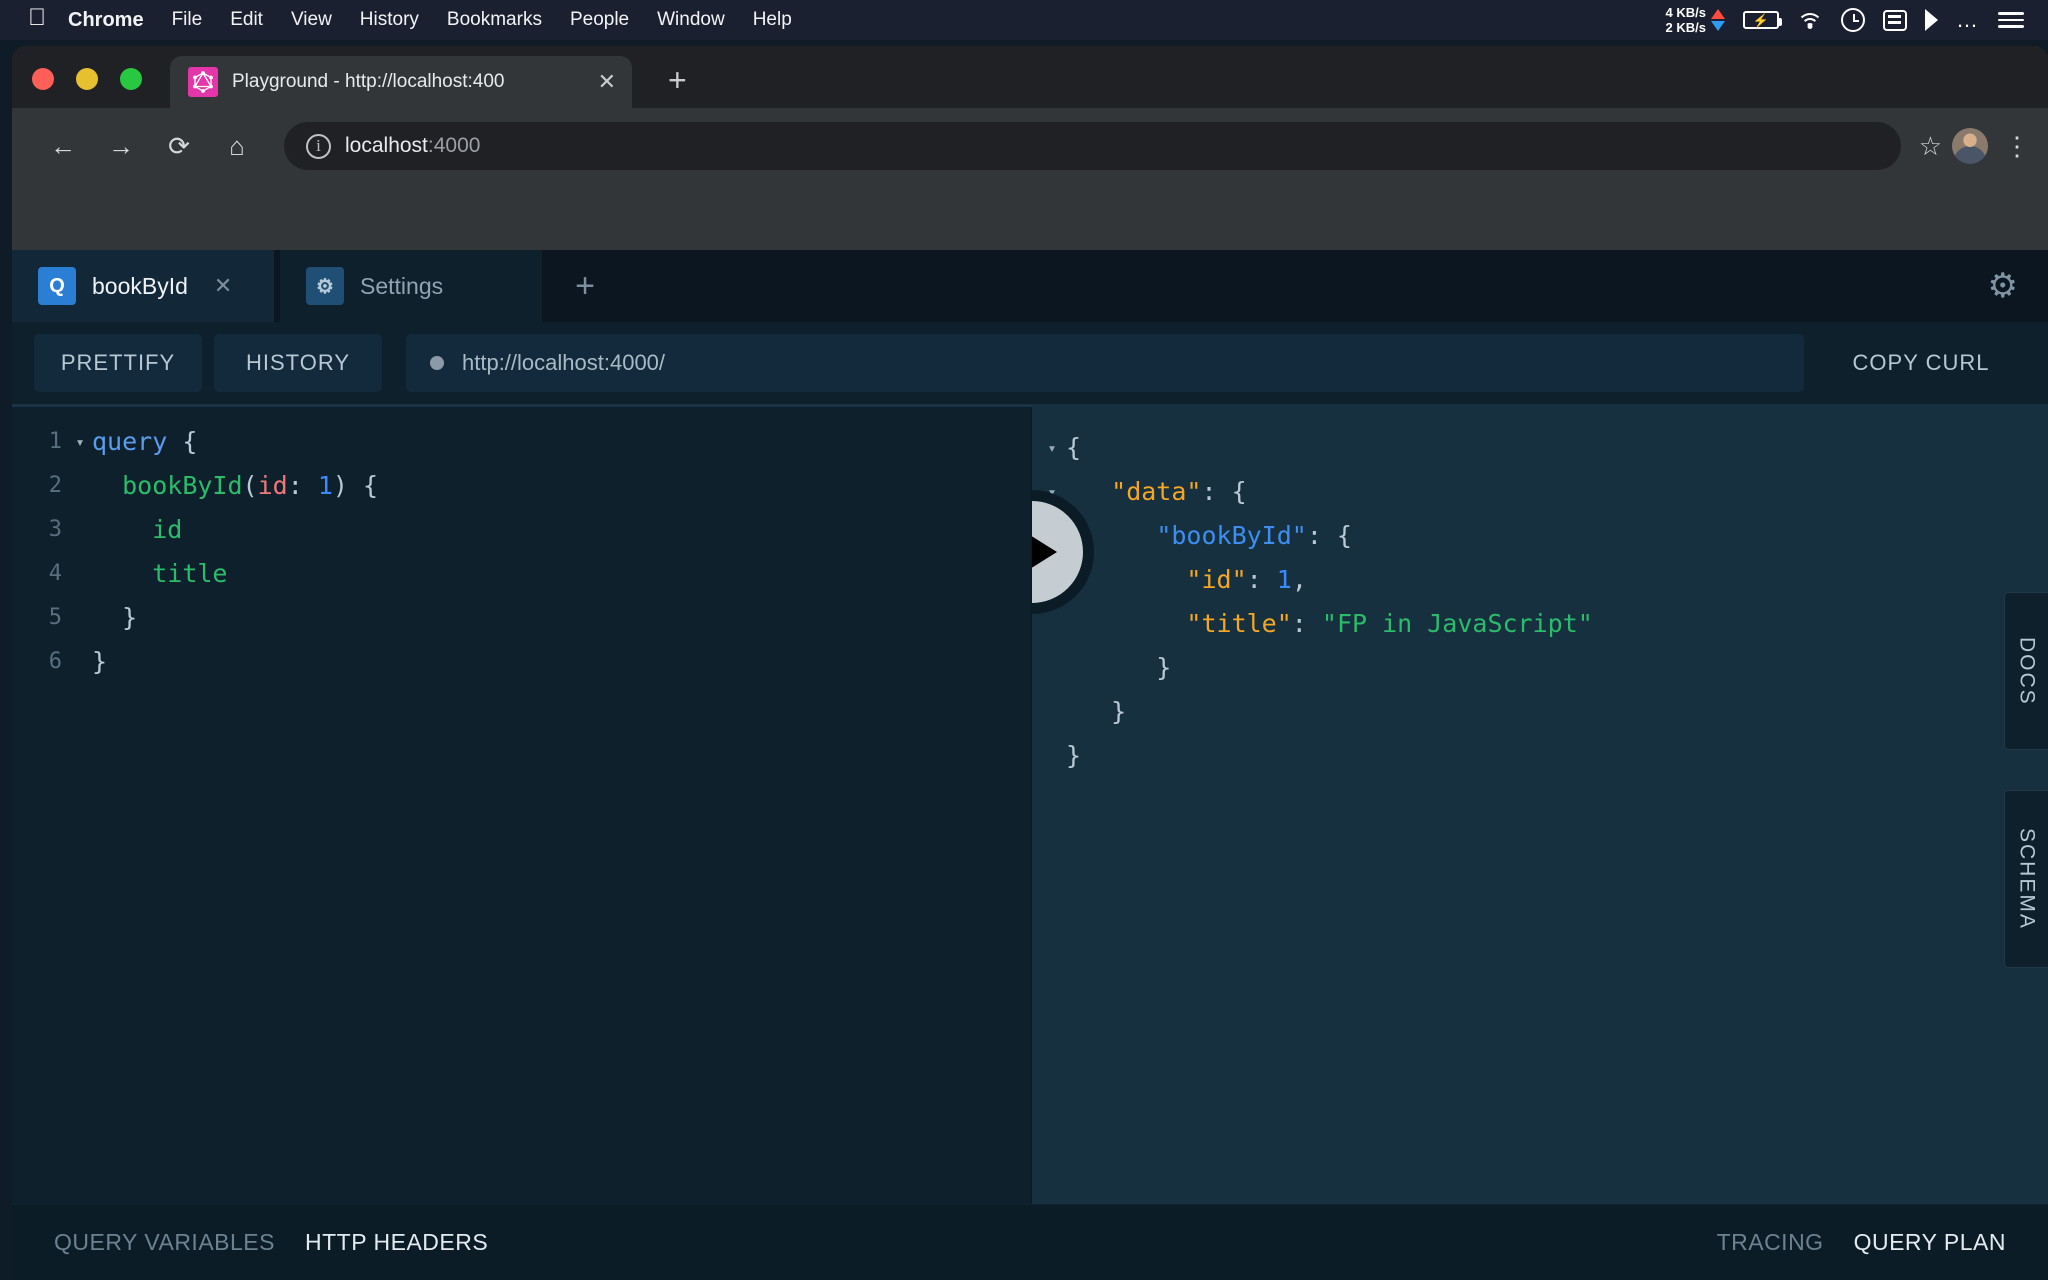 The image size is (2048, 1280). What do you see at coordinates (55, 661) in the screenshot?
I see `line-number: 6` at bounding box center [55, 661].